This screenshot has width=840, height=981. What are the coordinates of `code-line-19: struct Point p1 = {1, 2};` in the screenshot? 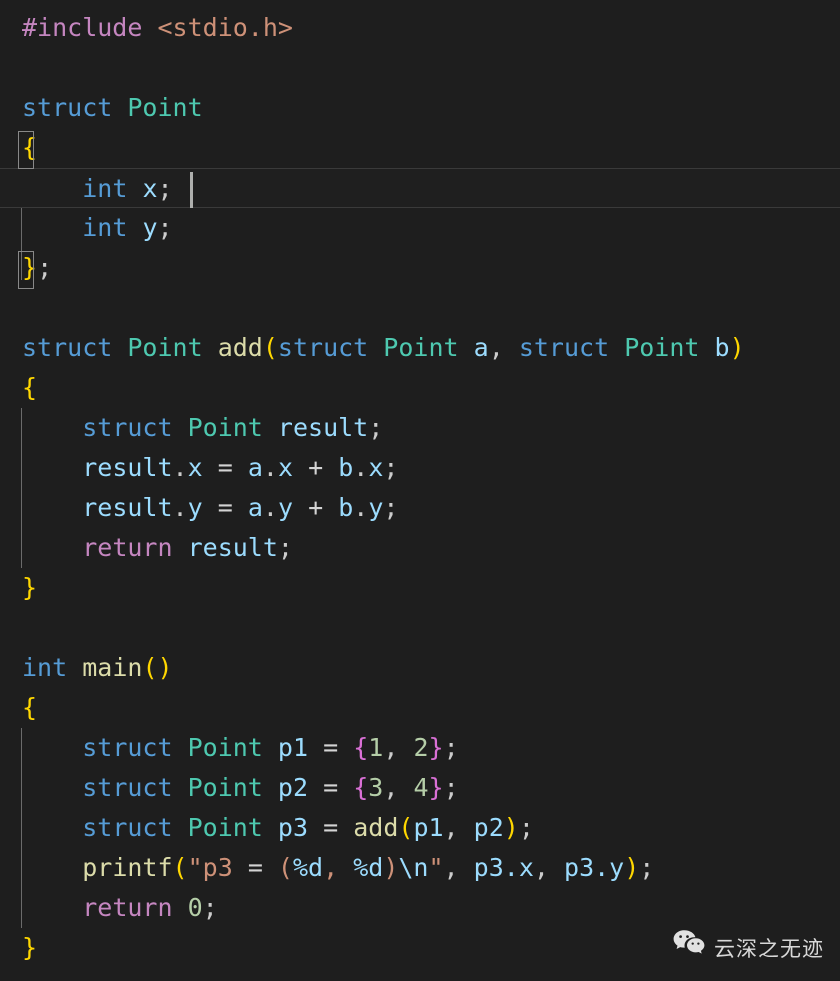 It's located at (420, 748).